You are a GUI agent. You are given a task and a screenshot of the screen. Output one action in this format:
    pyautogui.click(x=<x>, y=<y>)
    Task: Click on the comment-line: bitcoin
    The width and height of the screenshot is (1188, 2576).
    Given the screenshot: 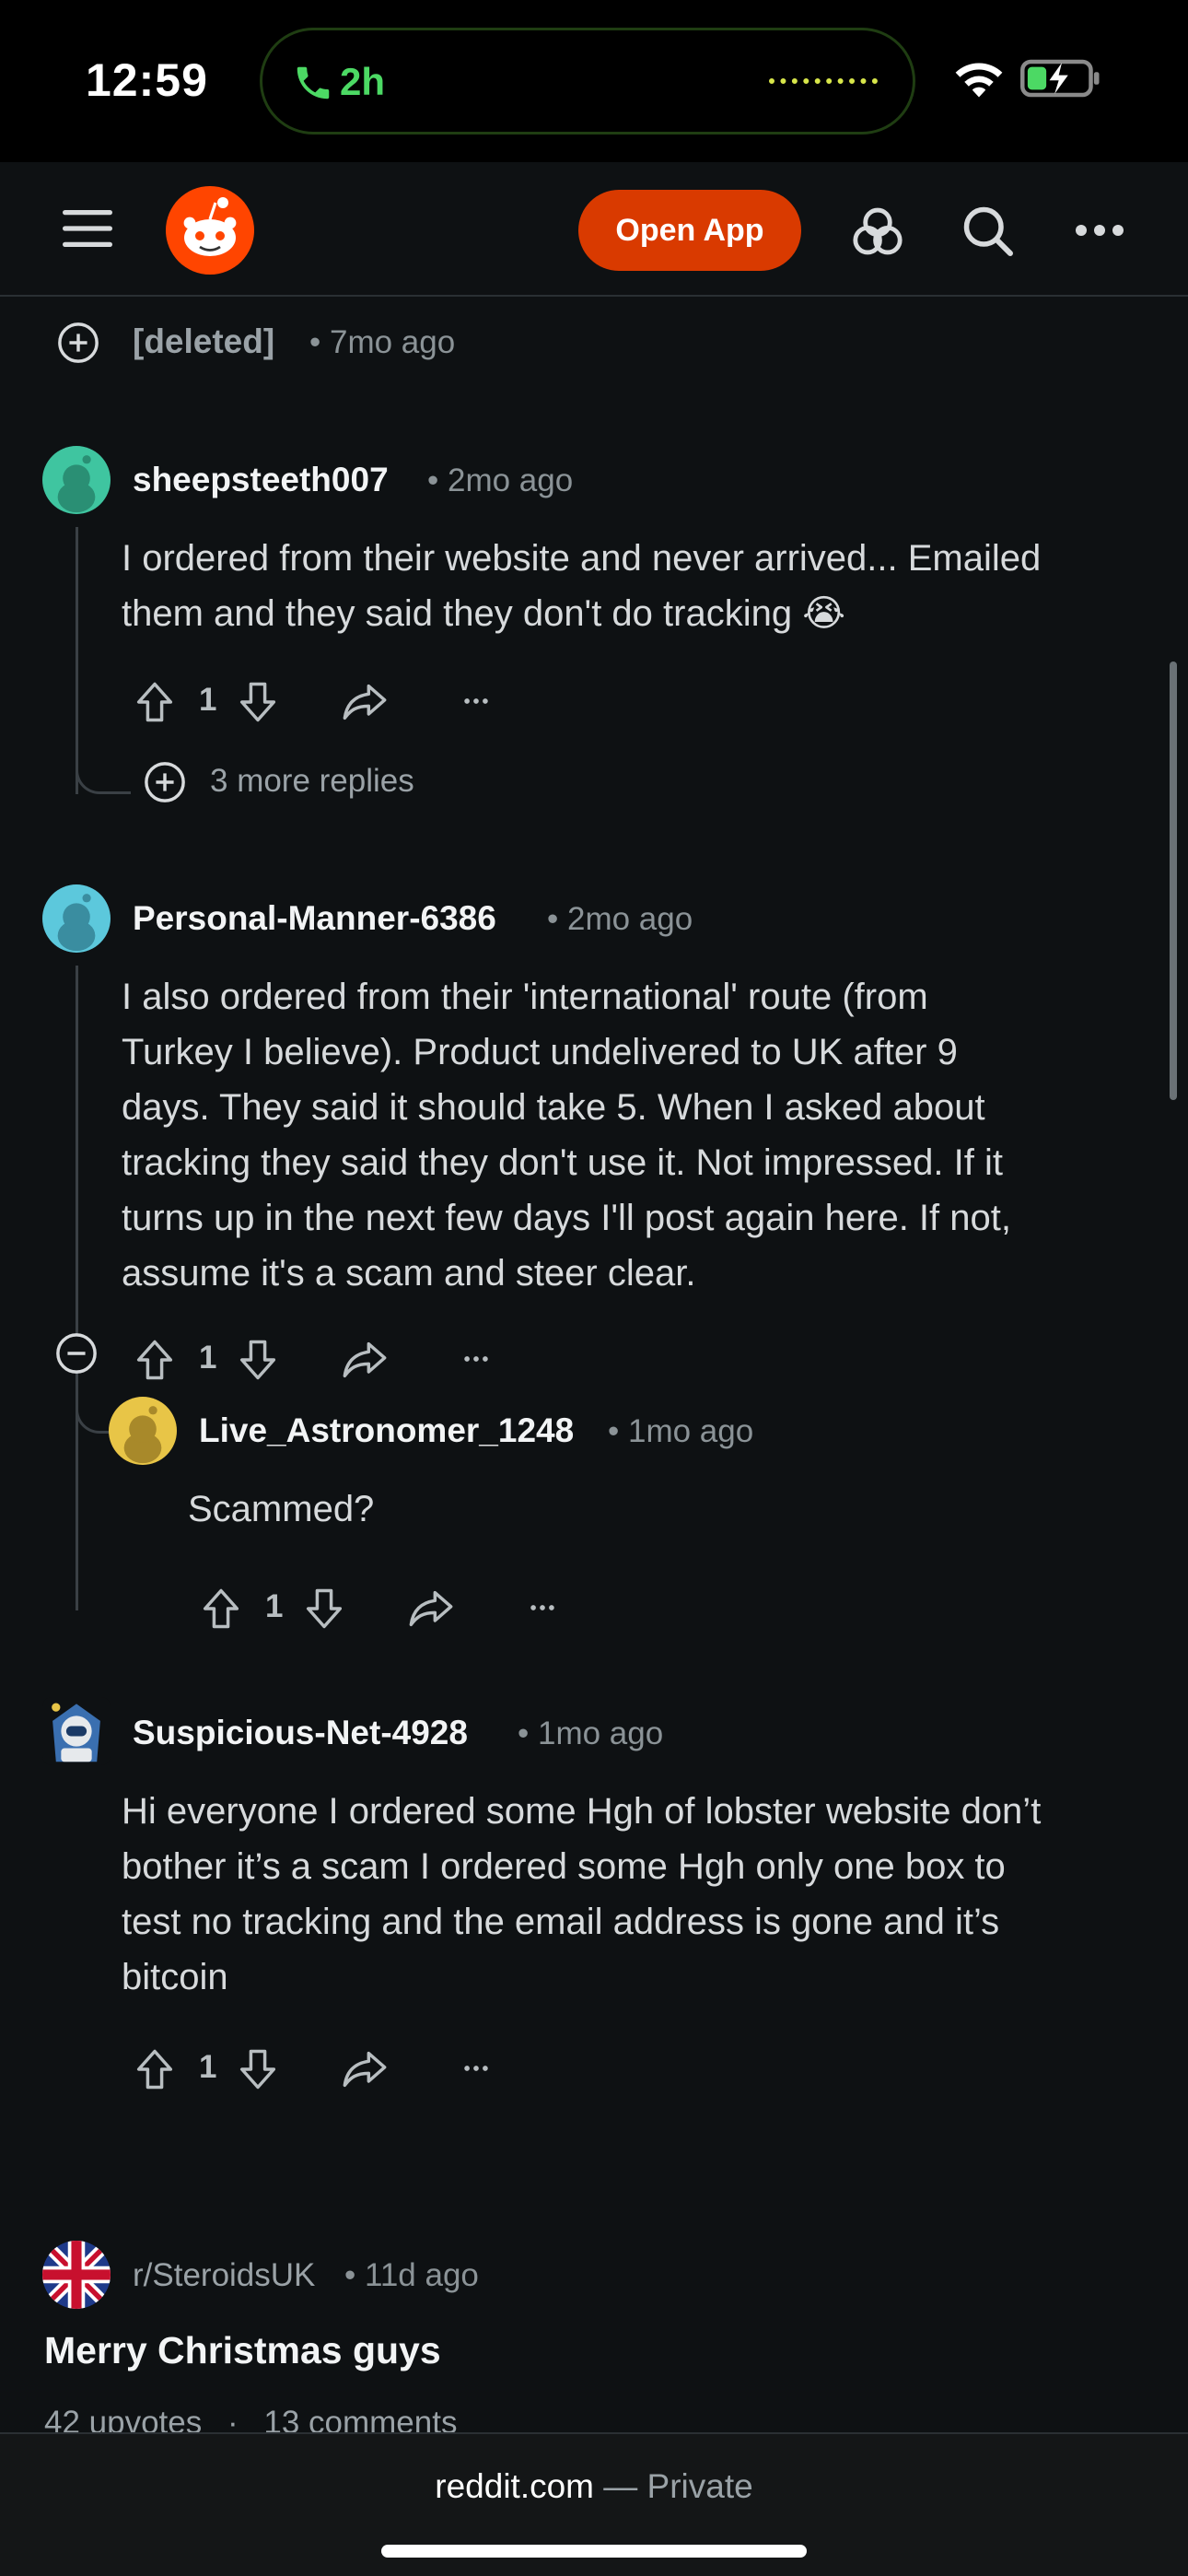 What is the action you would take?
    pyautogui.click(x=175, y=1977)
    